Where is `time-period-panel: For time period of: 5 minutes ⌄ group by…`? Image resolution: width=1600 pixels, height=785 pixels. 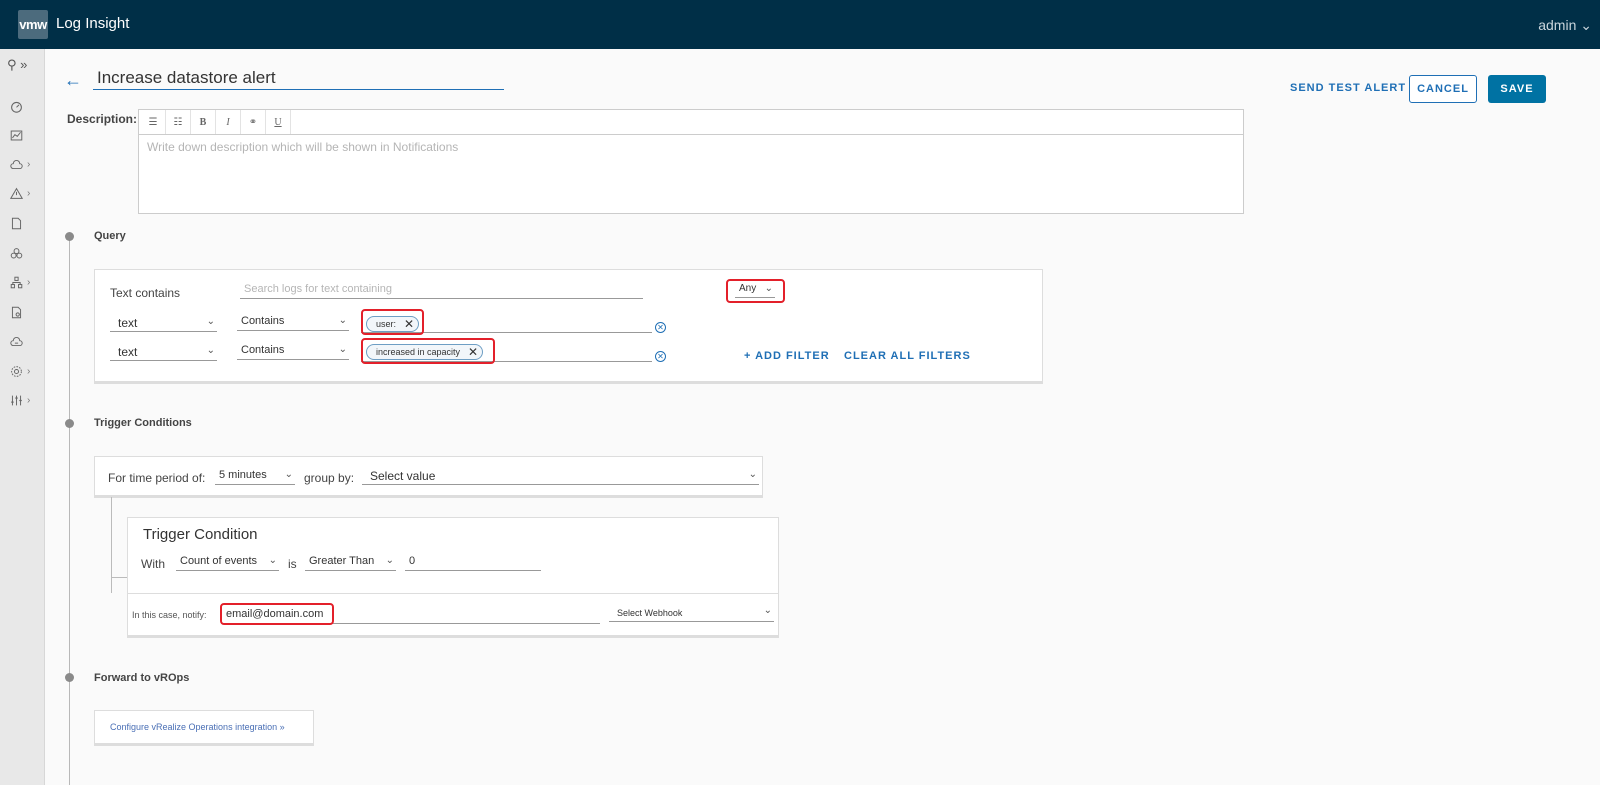
time-period-panel: For time period of: 5 minutes ⌄ group by… is located at coordinates (428, 476).